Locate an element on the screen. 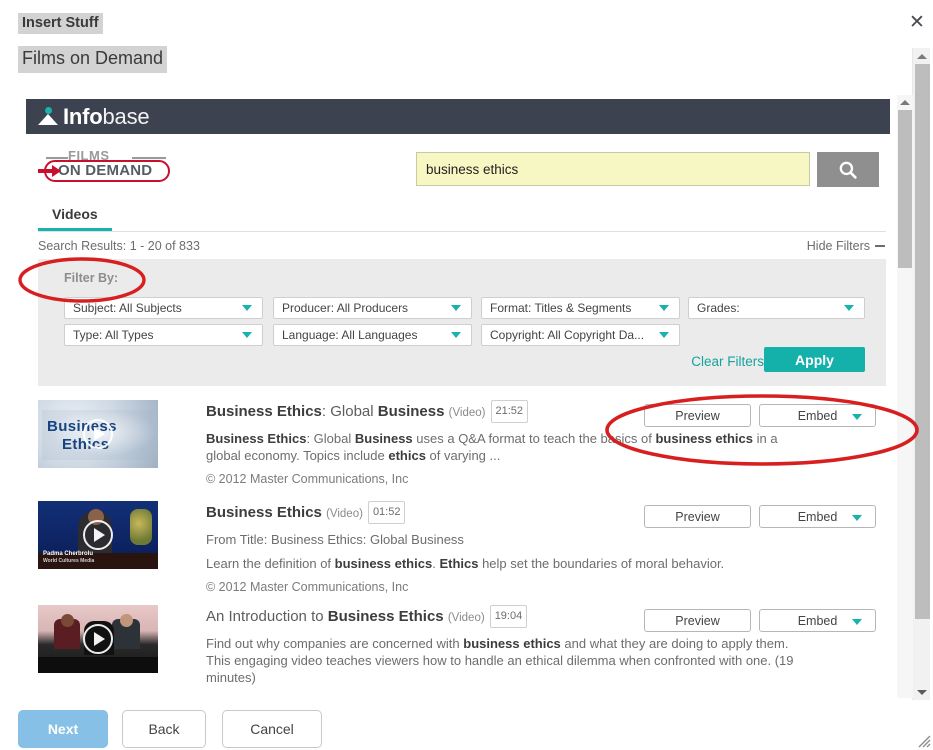 Image resolution: width=933 pixels, height=750 pixels. filter-format-label: Format: Titles & Segments is located at coordinates (561, 308).